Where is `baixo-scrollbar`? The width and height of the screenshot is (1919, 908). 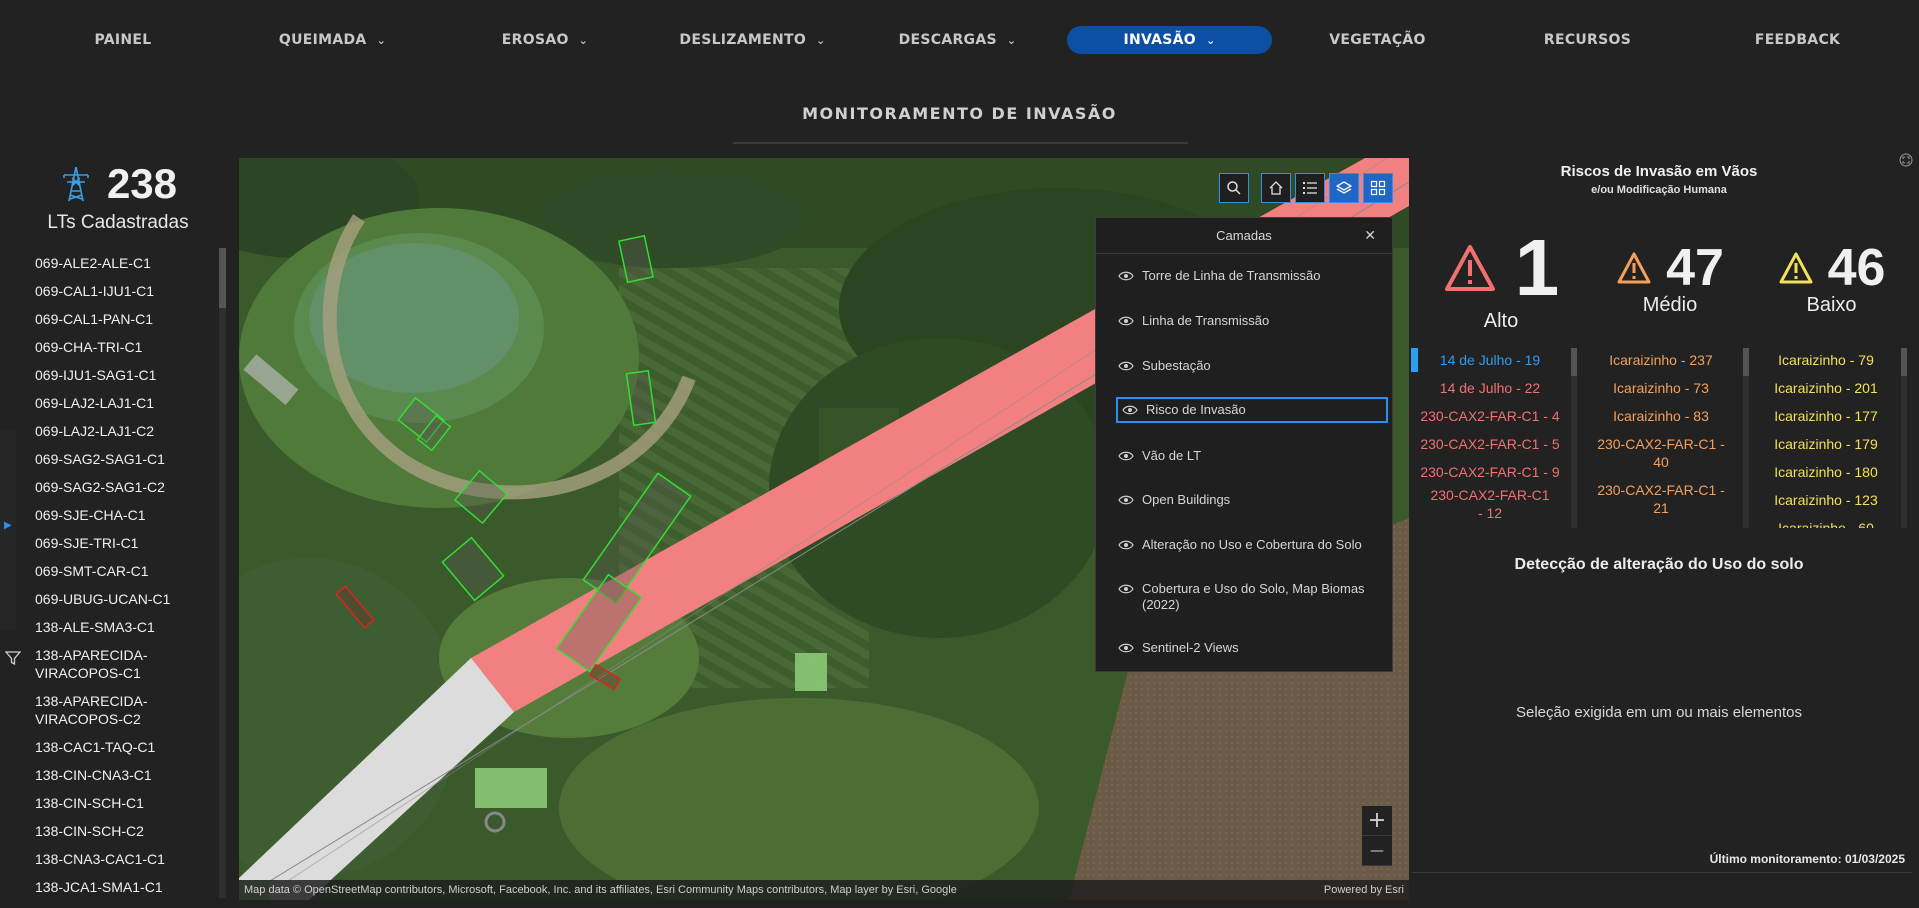
baixo-scrollbar is located at coordinates (1904, 438).